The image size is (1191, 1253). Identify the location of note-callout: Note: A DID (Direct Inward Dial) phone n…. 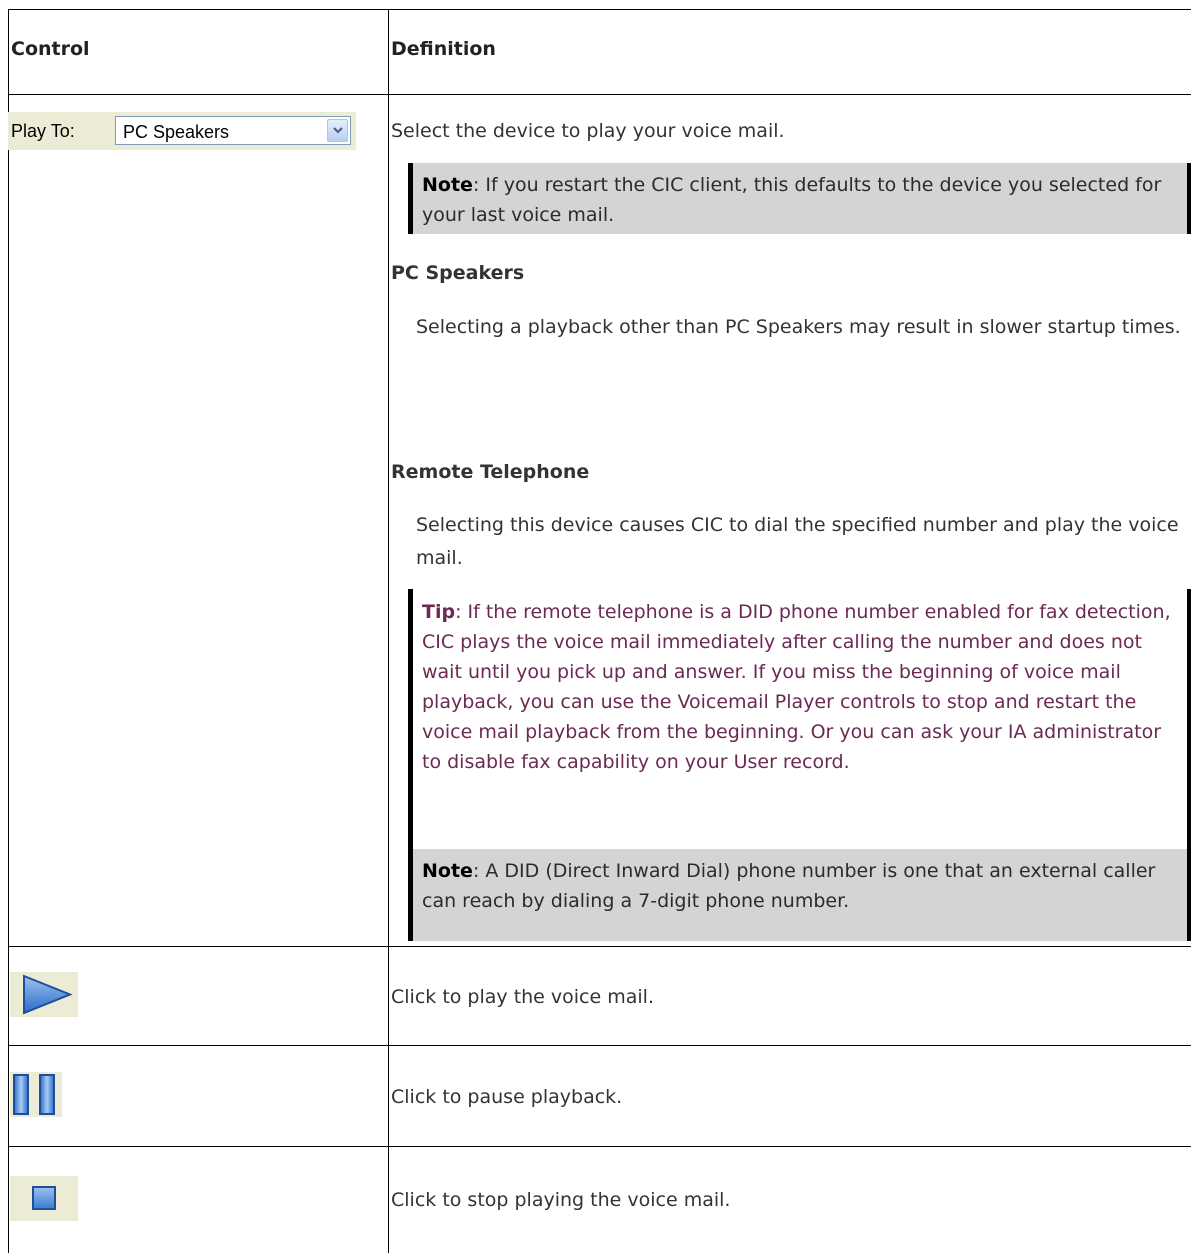
(799, 895).